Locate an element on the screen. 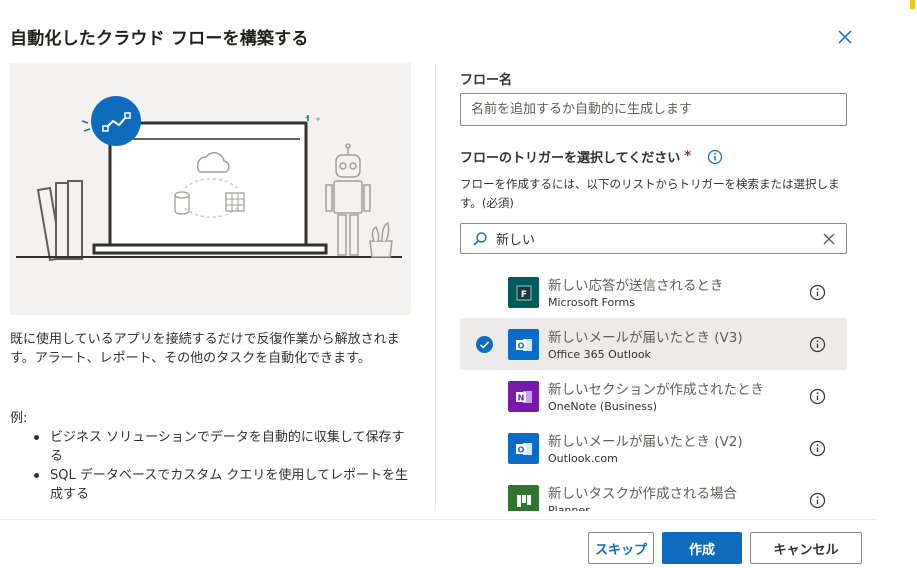 The height and width of the screenshot is (568, 917). trigger-title: 新しいタスクが作成される場合 is located at coordinates (642, 494).